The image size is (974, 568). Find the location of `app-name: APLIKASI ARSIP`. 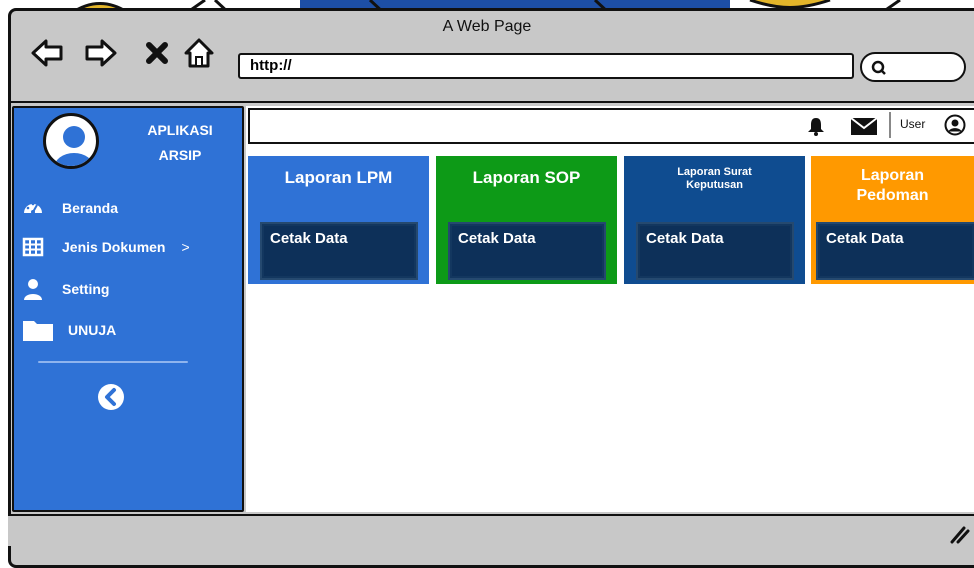

app-name: APLIKASI ARSIP is located at coordinates (180, 143).